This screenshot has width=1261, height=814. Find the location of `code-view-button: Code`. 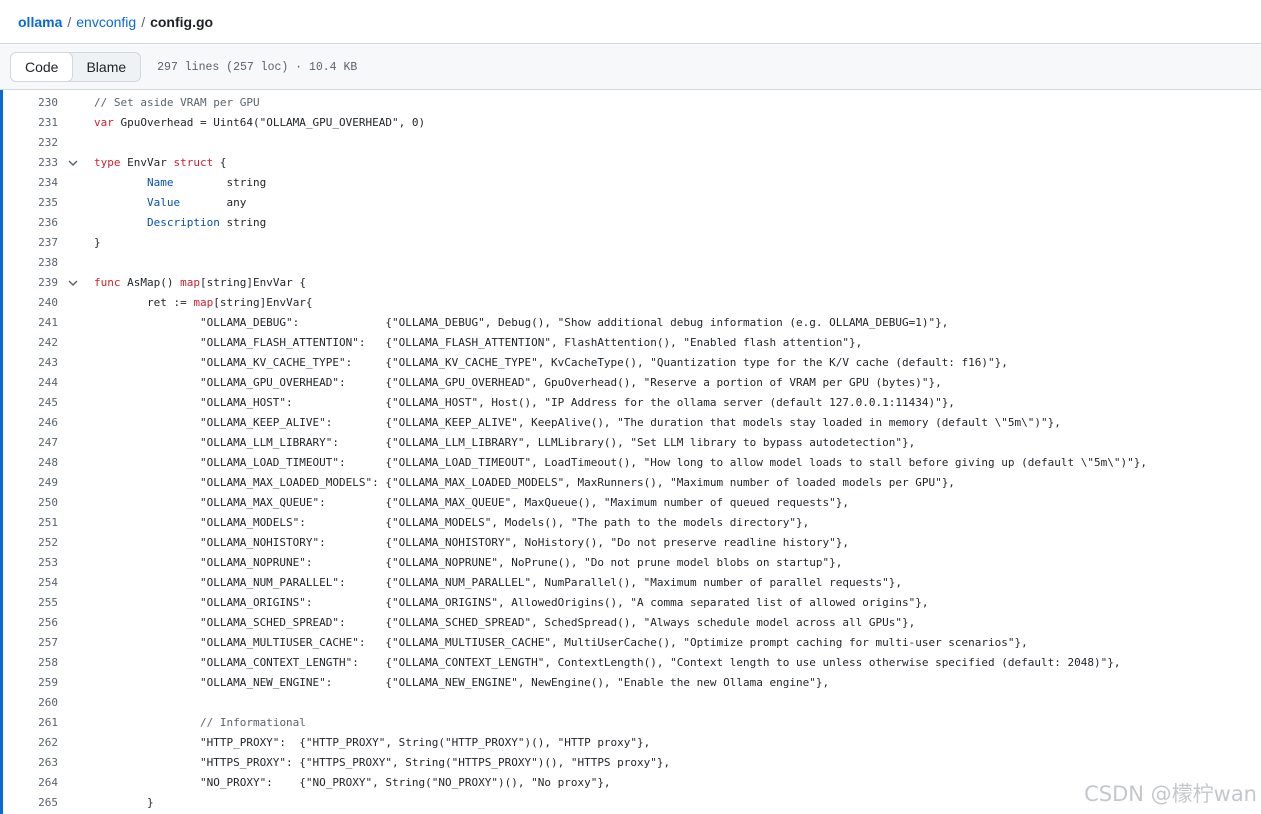

code-view-button: Code is located at coordinates (42, 67).